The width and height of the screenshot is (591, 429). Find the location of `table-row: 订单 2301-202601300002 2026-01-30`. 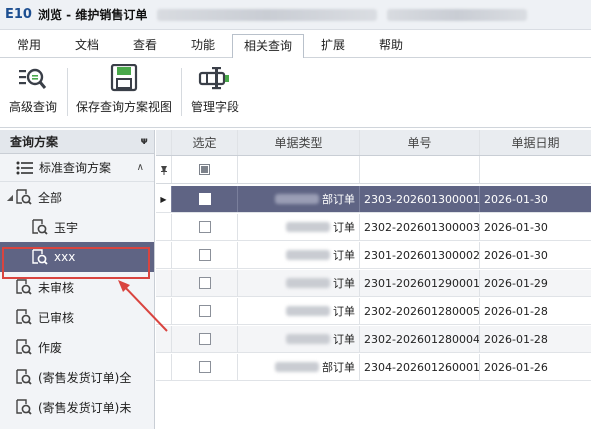

table-row: 订单 2301-202601300002 2026-01-30 is located at coordinates (373, 255).